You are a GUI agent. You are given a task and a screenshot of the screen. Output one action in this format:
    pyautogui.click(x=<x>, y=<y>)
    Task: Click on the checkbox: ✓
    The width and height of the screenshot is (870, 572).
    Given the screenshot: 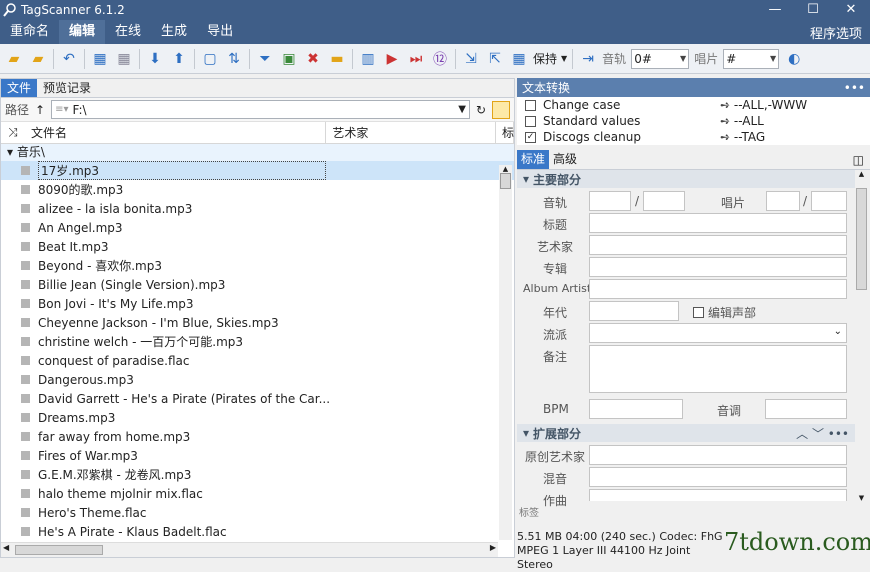 What is the action you would take?
    pyautogui.click(x=530, y=137)
    